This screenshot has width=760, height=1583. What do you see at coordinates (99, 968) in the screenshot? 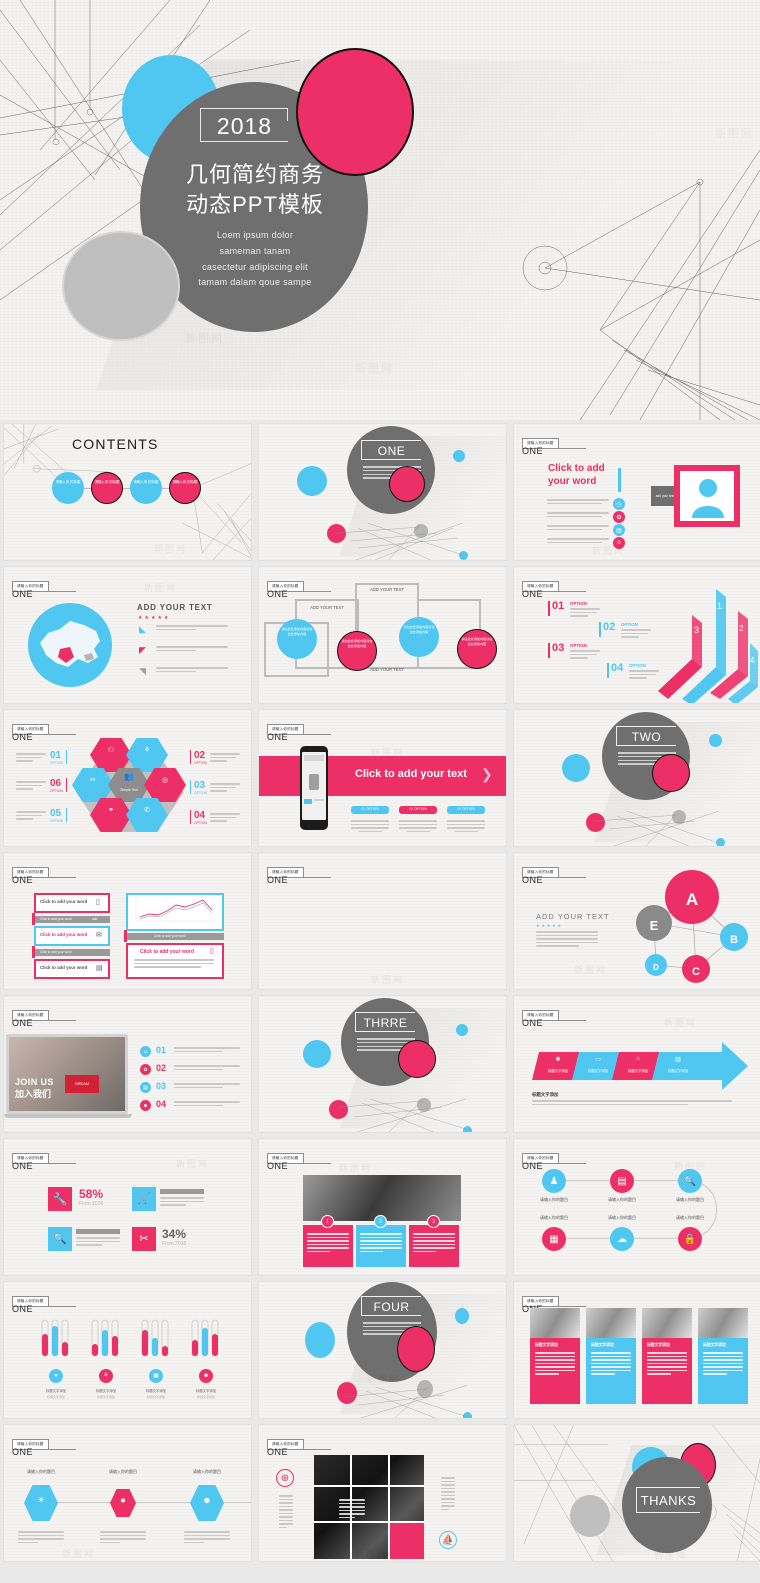
I see `monitor-icon: ▤` at bounding box center [99, 968].